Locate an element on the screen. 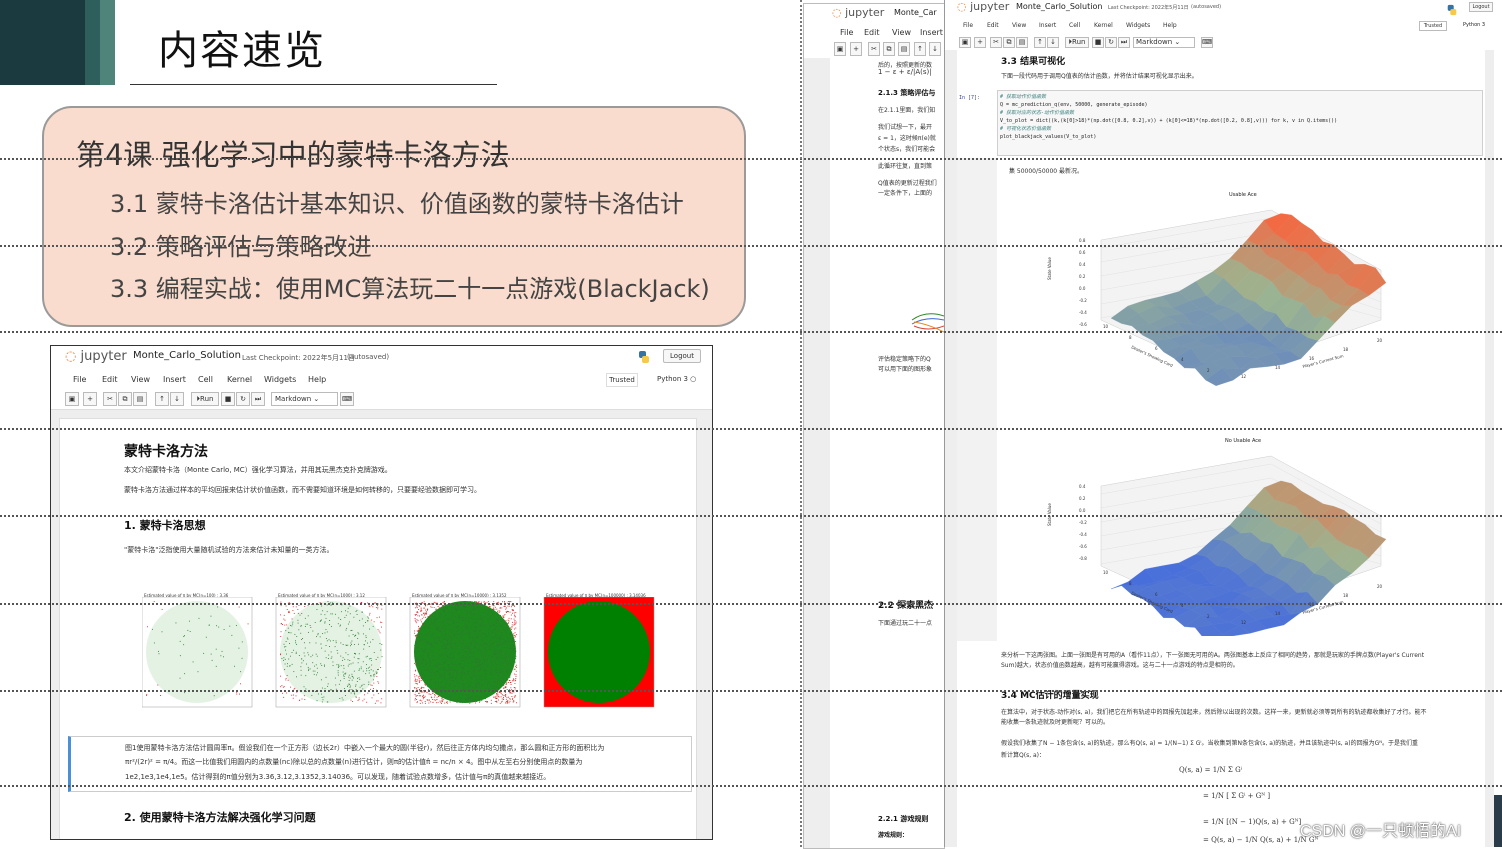 This screenshot has width=1502, height=849. section-1-text: "蒙特卡洛"泛指使用大量随机试验的方法来估计未知量的一类方法。 is located at coordinates (229, 550).